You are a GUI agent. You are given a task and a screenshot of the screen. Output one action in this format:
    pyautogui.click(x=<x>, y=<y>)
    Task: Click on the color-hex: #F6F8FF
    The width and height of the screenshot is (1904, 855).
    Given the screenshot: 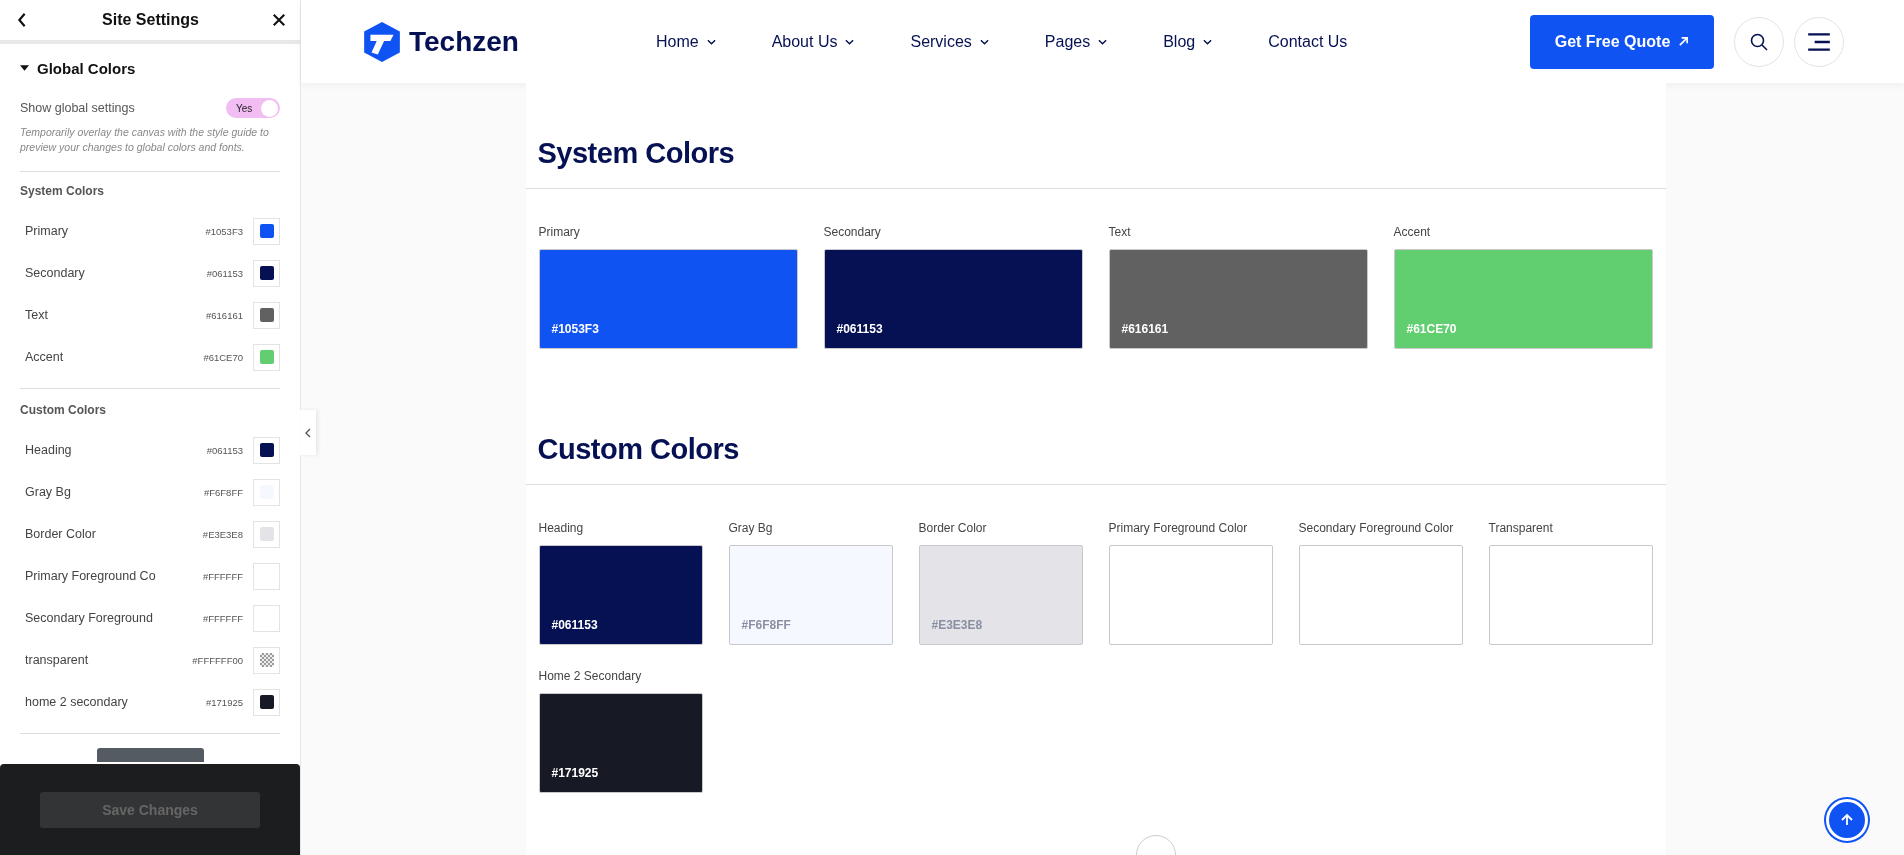 What is the action you would take?
    pyautogui.click(x=223, y=492)
    